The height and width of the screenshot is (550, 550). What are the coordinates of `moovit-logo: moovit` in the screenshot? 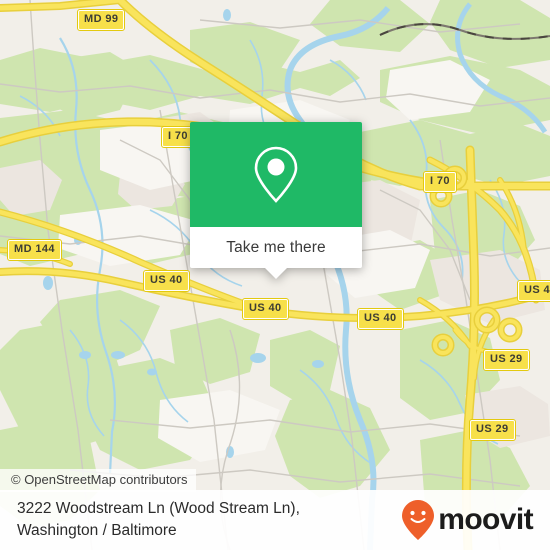 It's located at (467, 520).